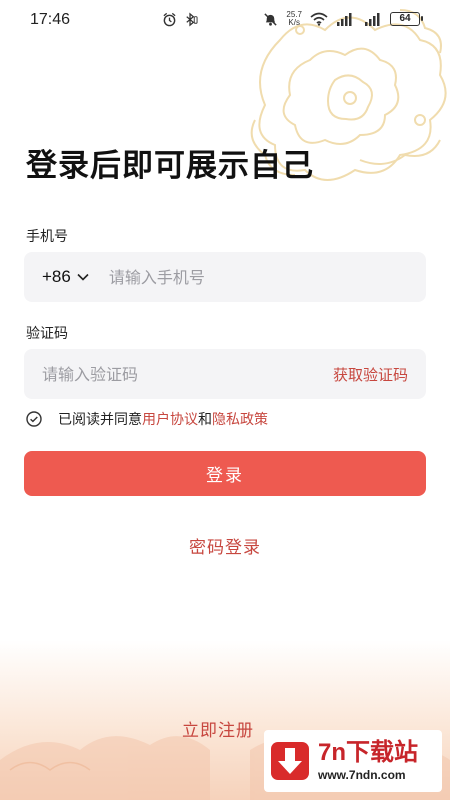  Describe the element at coordinates (225, 473) in the screenshot. I see `login-button: 登录` at that location.